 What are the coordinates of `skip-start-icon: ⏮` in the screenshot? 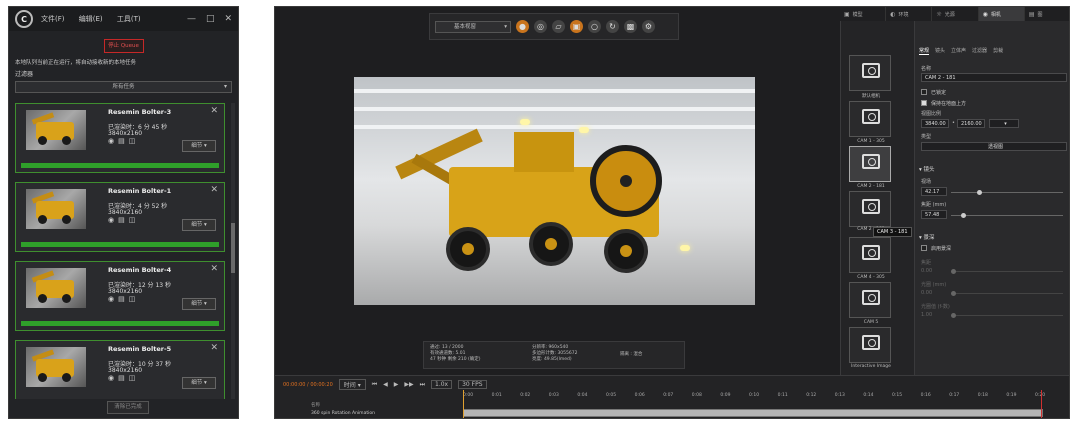 It's located at (374, 385).